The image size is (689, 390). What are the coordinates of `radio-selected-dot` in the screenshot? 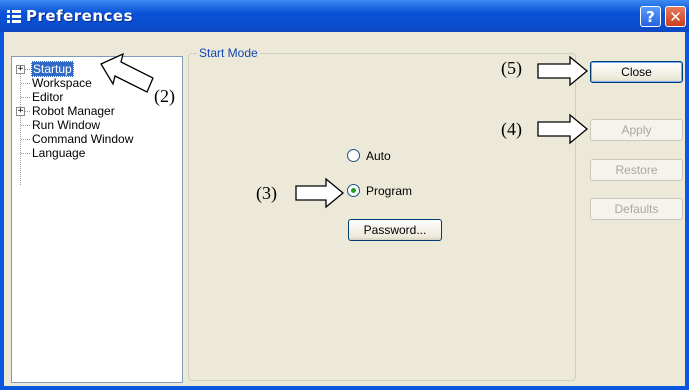 It's located at (353, 190).